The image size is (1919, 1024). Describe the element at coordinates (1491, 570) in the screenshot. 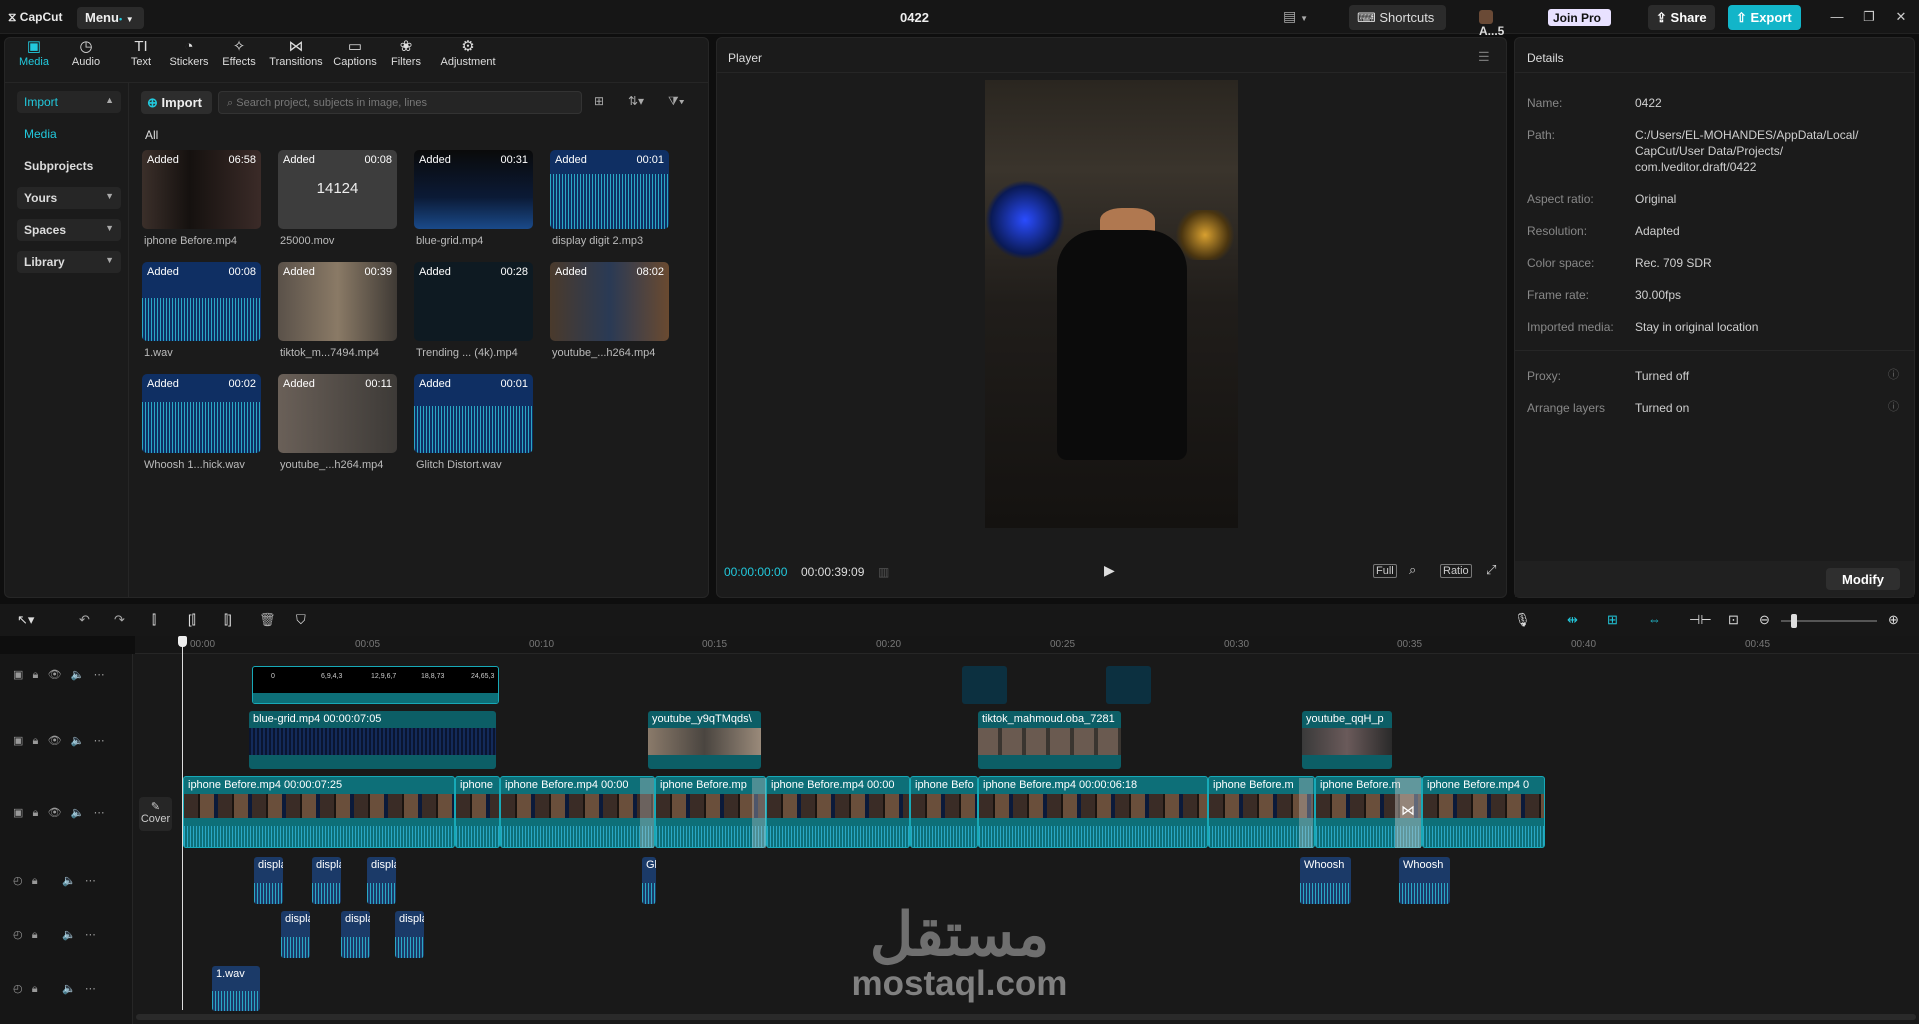

I see `fullscreen-icon: ⤢` at that location.